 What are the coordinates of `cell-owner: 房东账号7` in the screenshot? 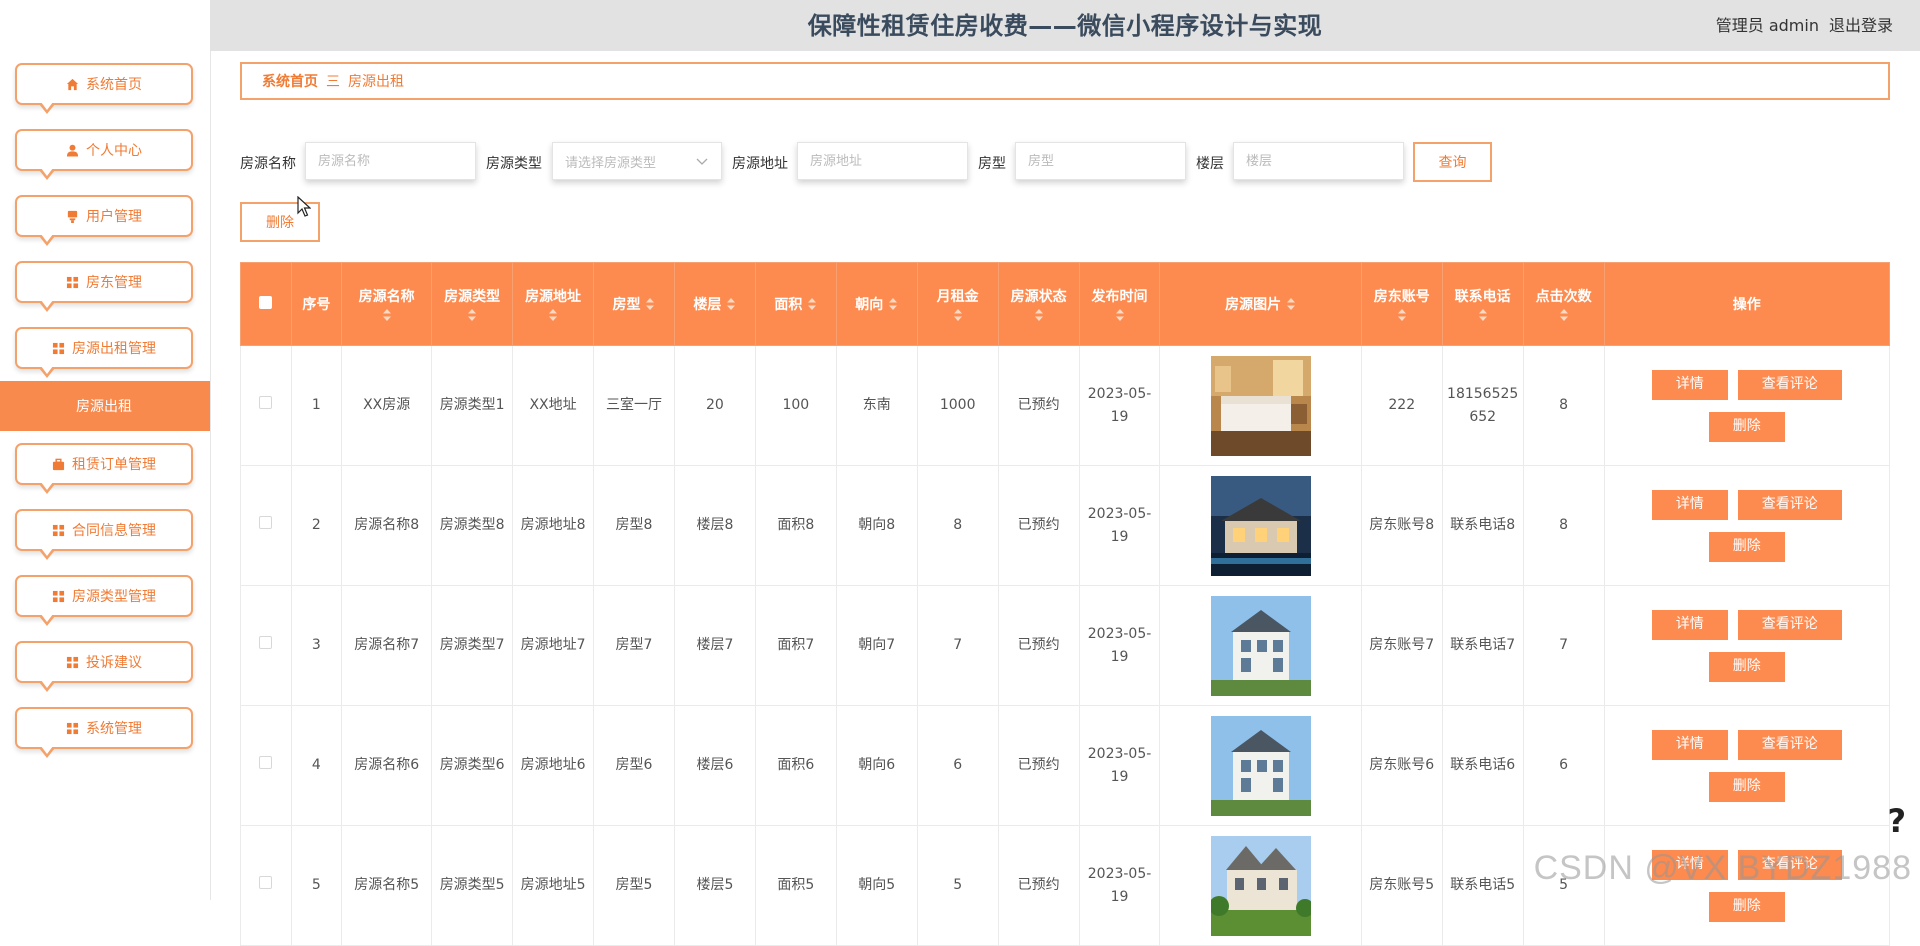 It's located at (1401, 645).